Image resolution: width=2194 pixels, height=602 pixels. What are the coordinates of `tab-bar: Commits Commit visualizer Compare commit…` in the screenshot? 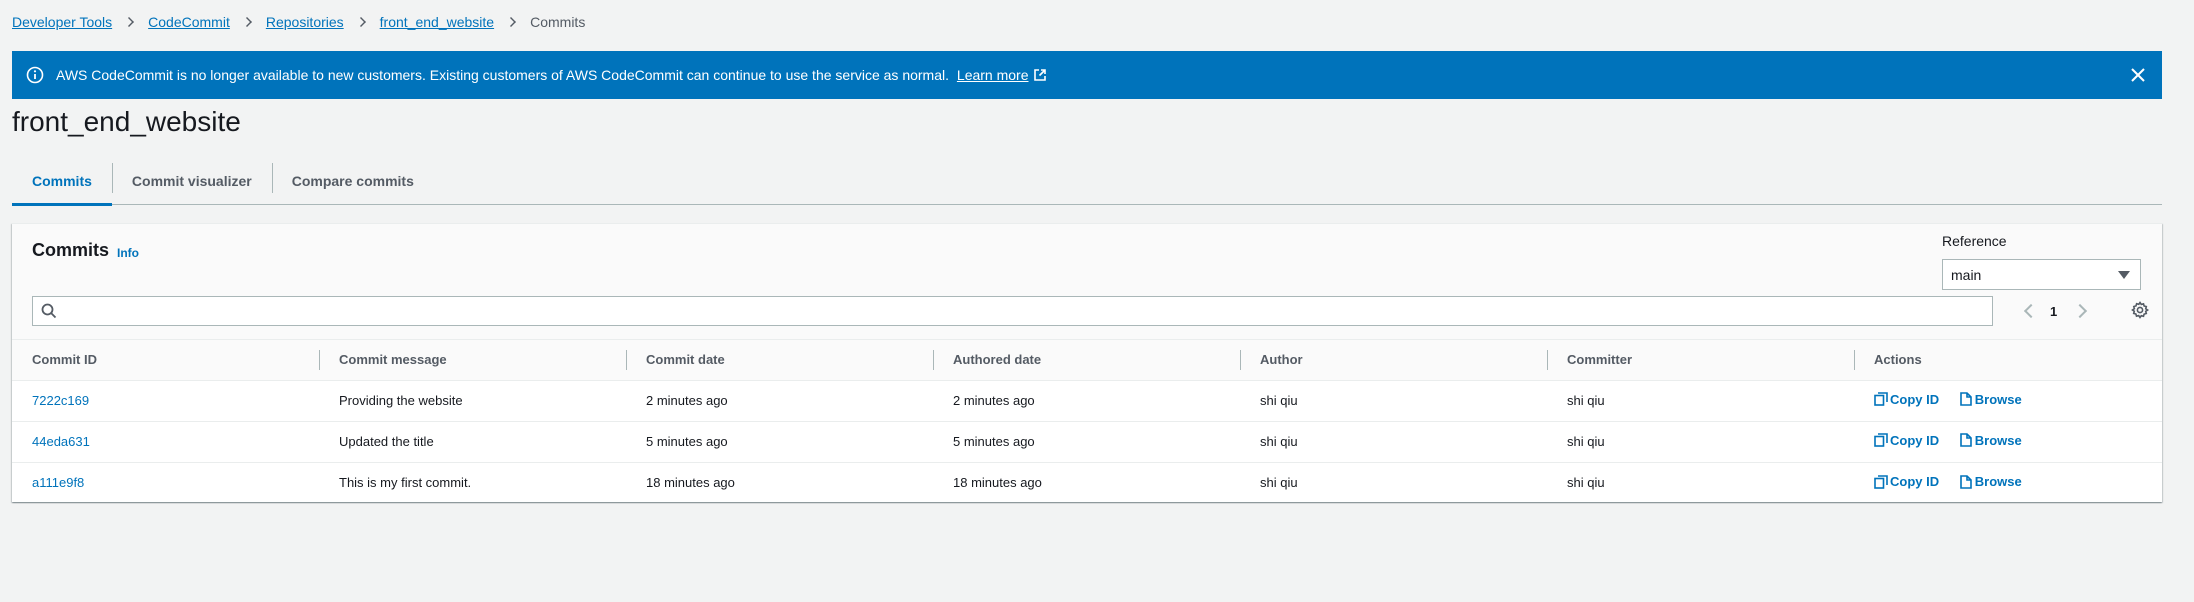 It's located at (1087, 181).